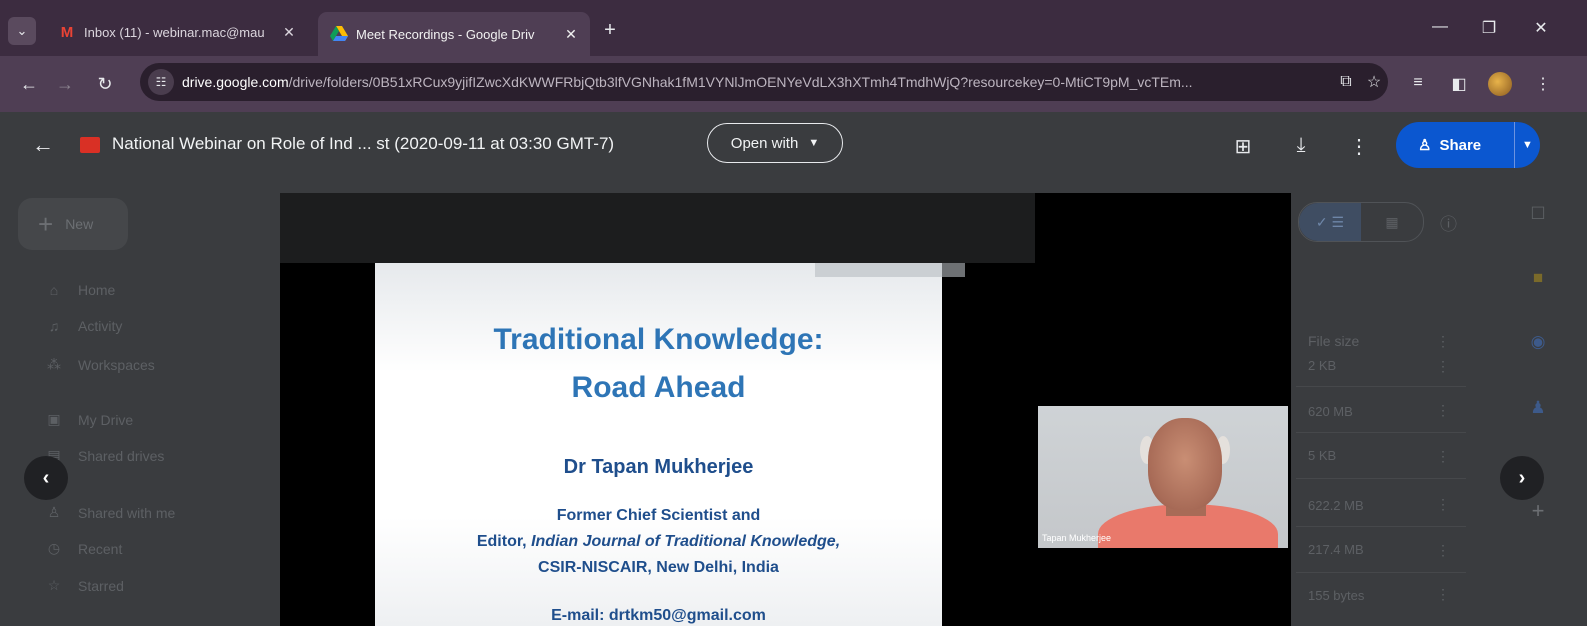 Image resolution: width=1587 pixels, height=626 pixels. Describe the element at coordinates (1541, 28) in the screenshot. I see `window-close-icon: ✕` at that location.